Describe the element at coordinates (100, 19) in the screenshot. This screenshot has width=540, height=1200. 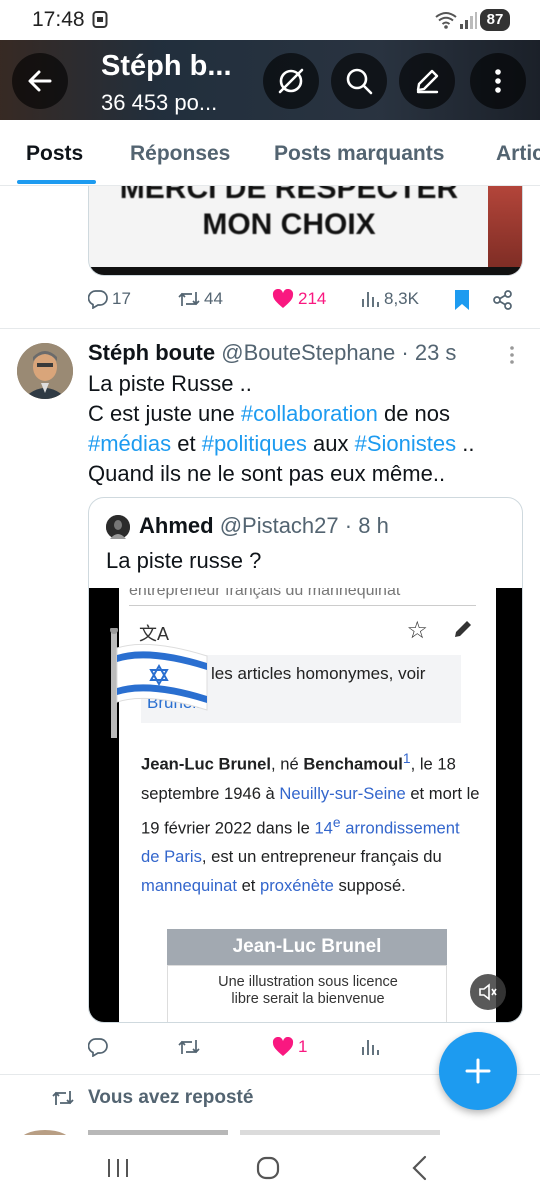
I see `screenshot-icon` at that location.